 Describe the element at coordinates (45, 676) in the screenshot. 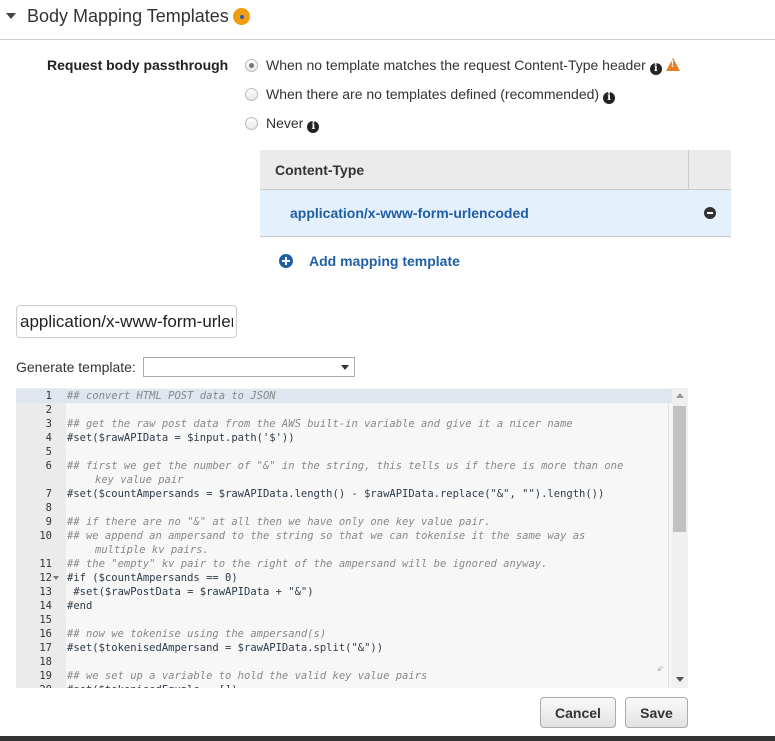

I see `line-number: 19` at that location.